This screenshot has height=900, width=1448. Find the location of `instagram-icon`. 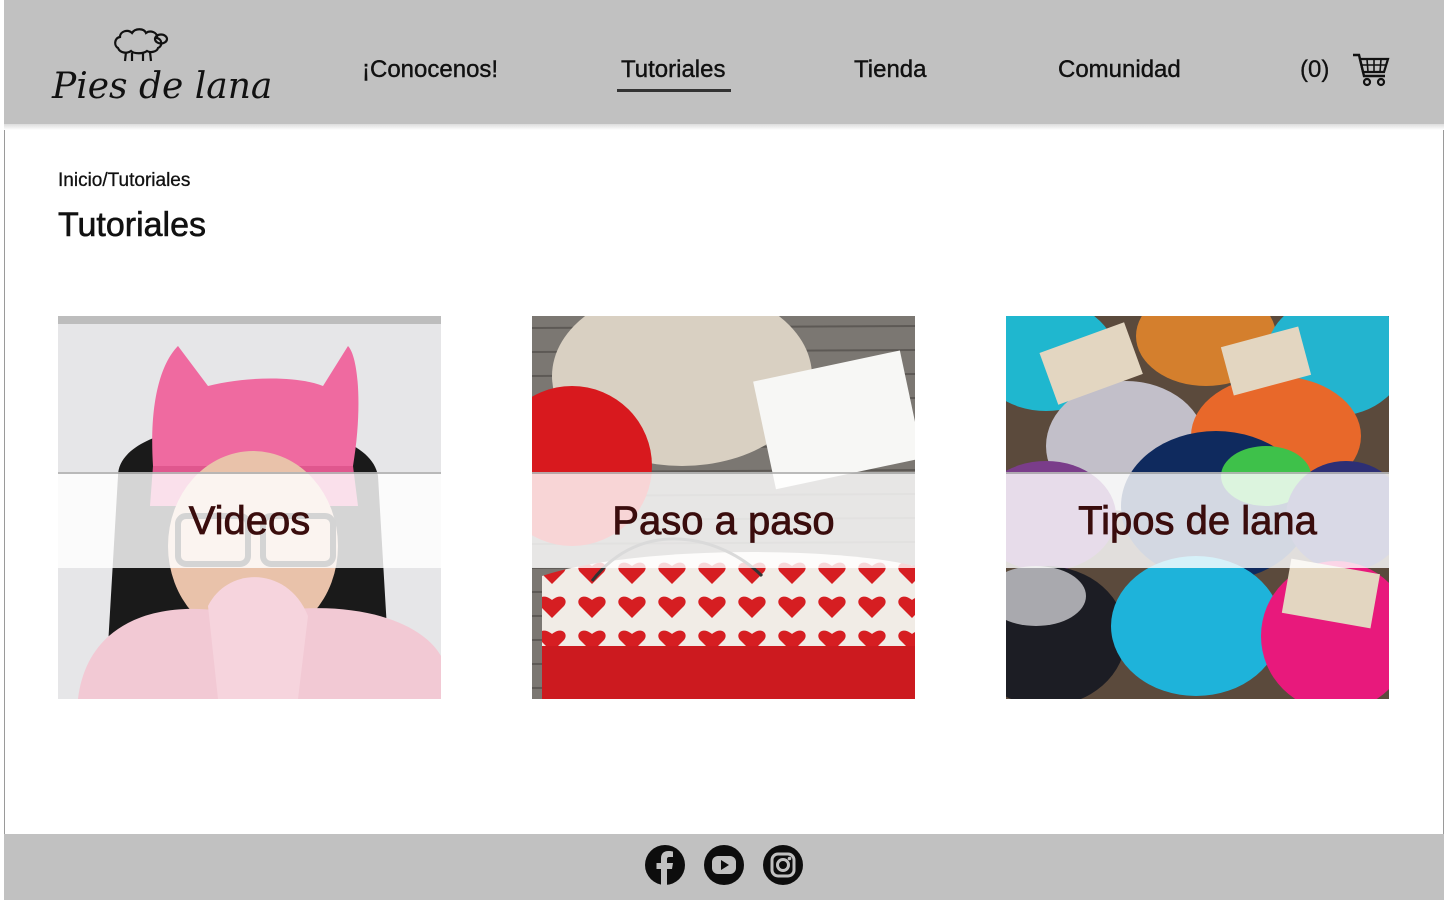

instagram-icon is located at coordinates (783, 865).